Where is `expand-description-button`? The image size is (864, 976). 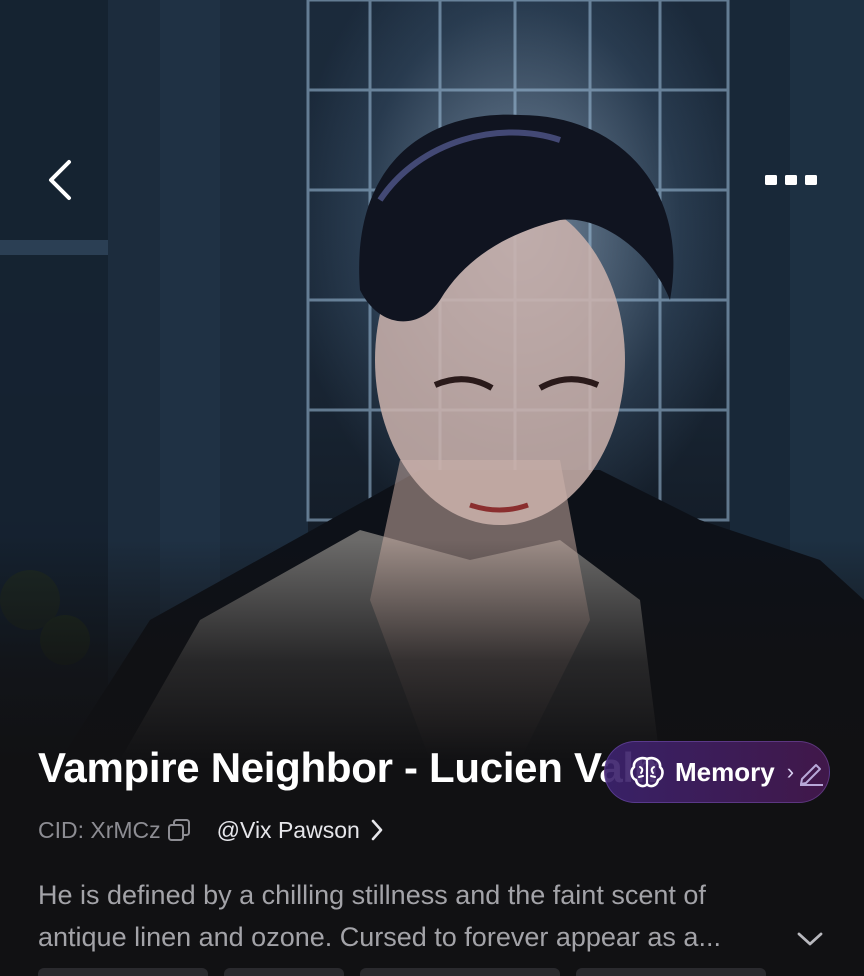 expand-description-button is located at coordinates (810, 939).